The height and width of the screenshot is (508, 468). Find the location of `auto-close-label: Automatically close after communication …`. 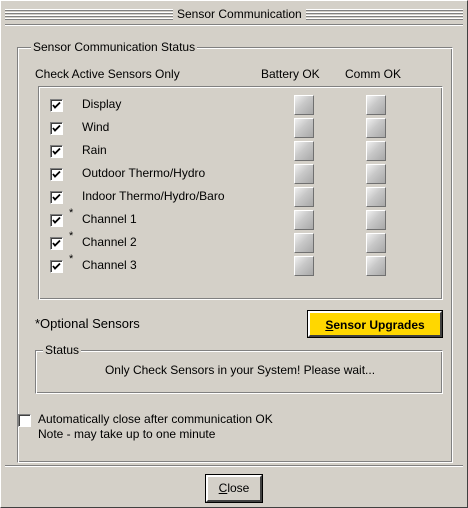

auto-close-label: Automatically close after communication … is located at coordinates (155, 419).